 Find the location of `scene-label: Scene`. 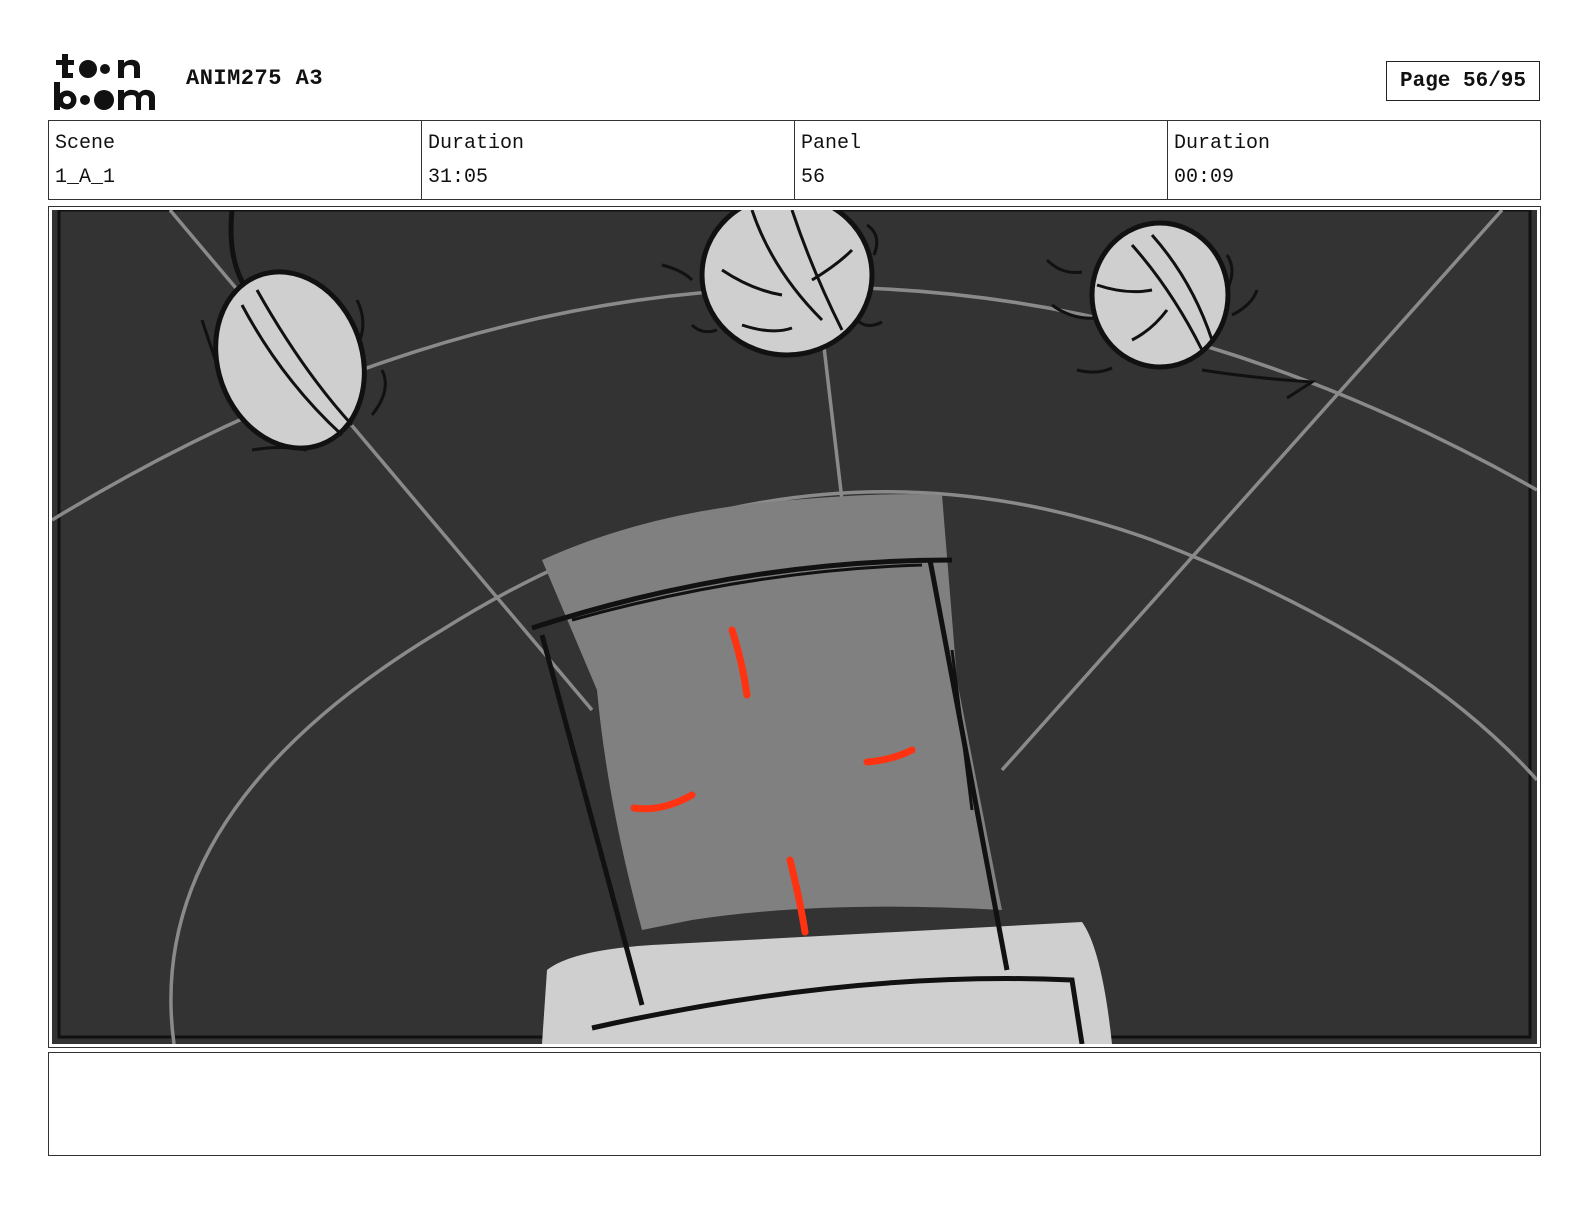

scene-label: Scene is located at coordinates (85, 143).